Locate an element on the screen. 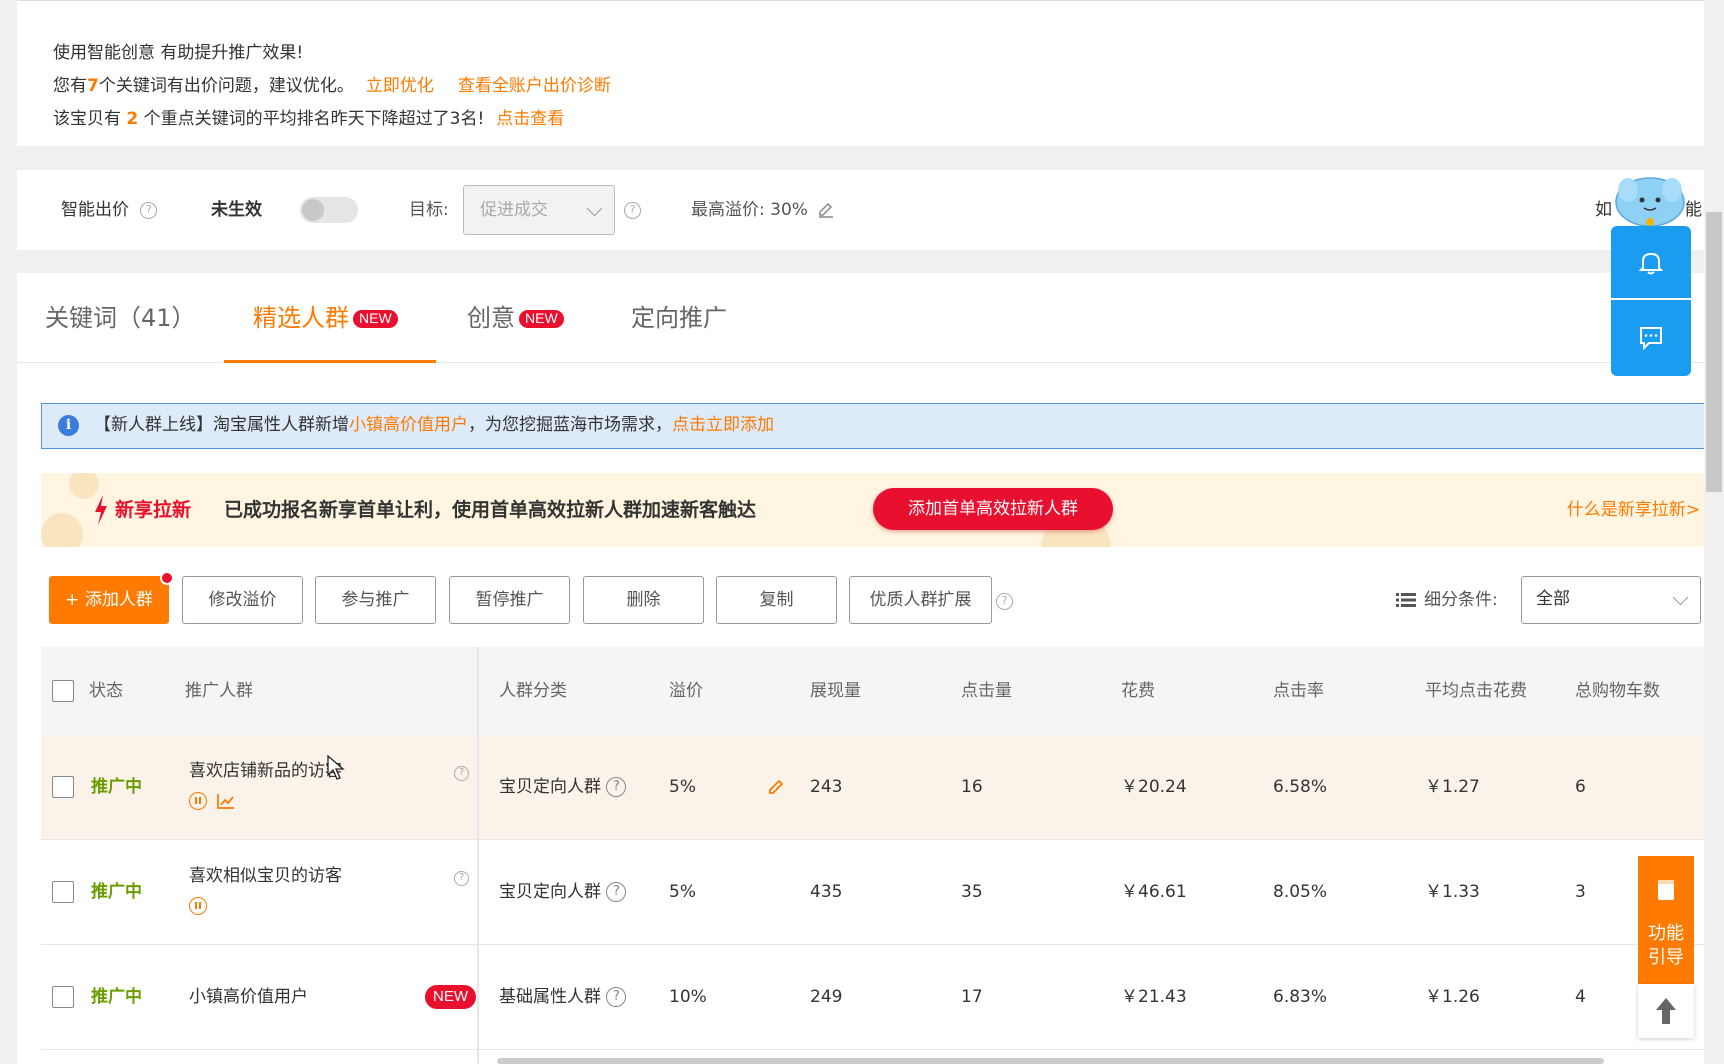  row-carts: 4 is located at coordinates (1580, 997).